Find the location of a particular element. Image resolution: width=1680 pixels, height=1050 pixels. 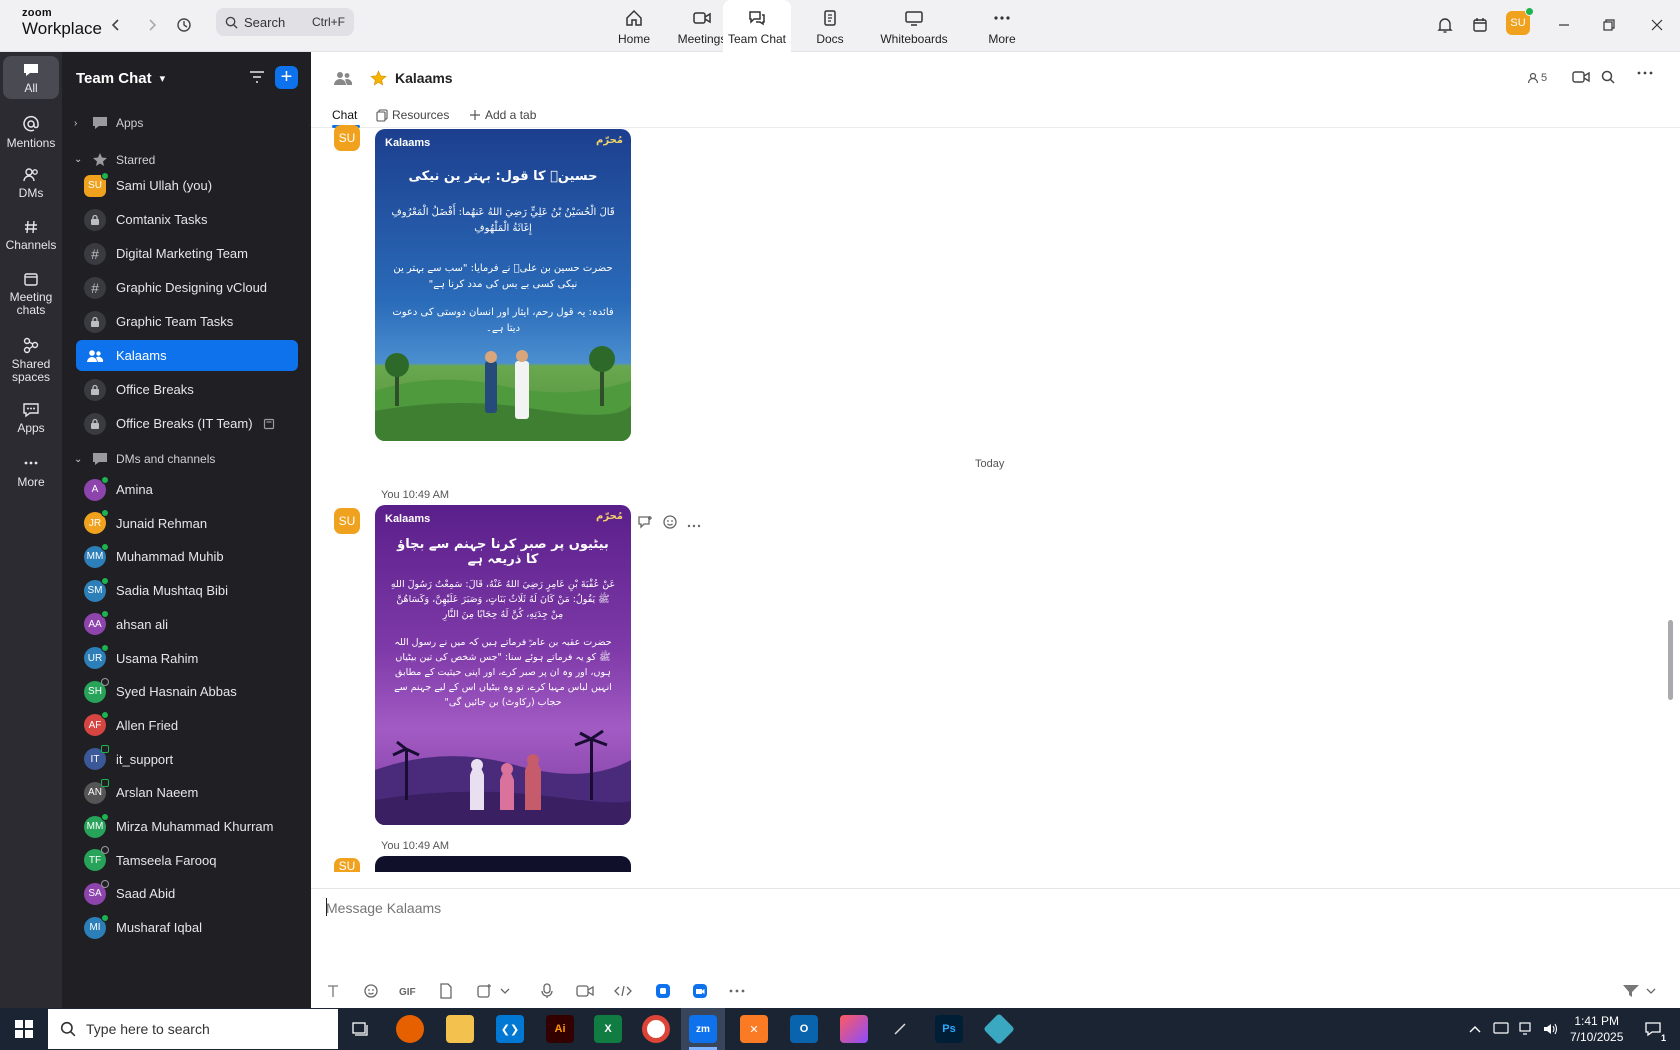

audio-message-button is located at coordinates (547, 991).